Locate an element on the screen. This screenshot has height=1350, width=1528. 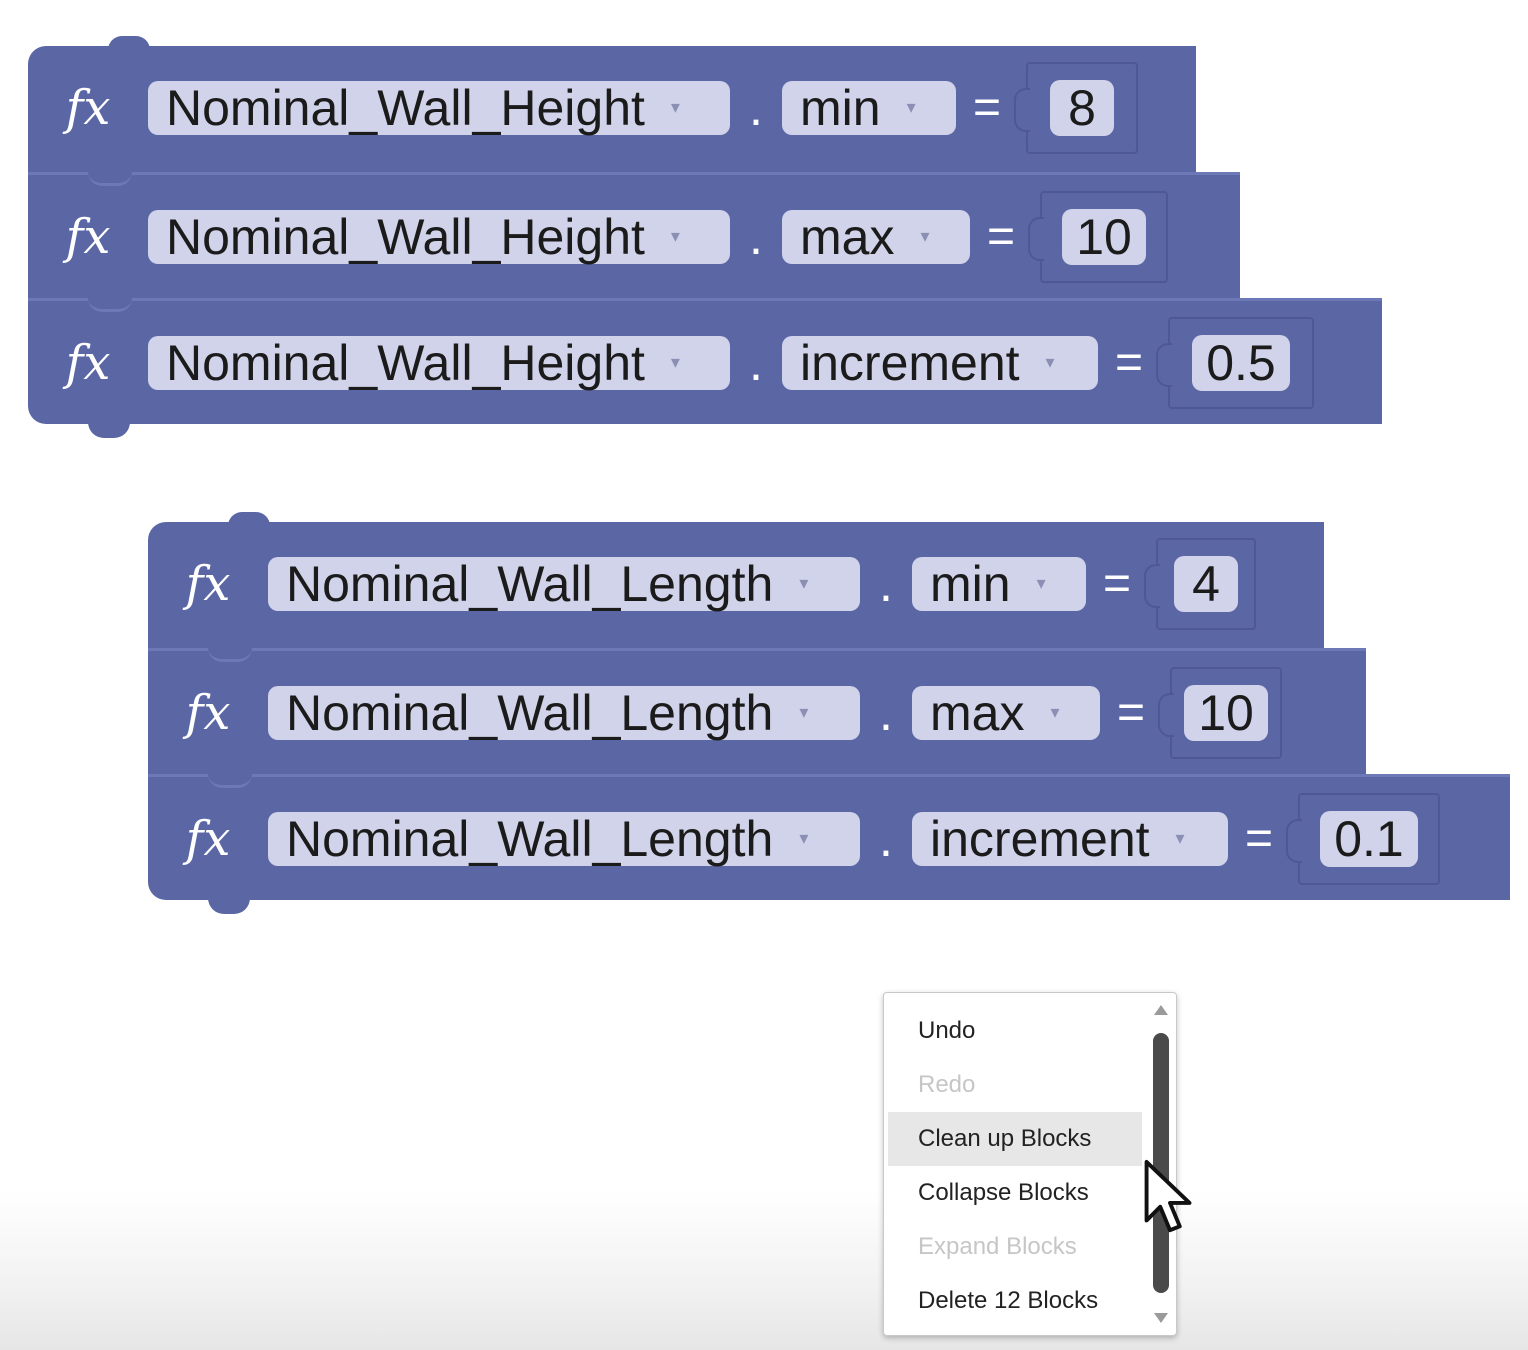
menu-item-delete-blocks: Delete 12 Blocks is located at coordinates (1015, 1301).